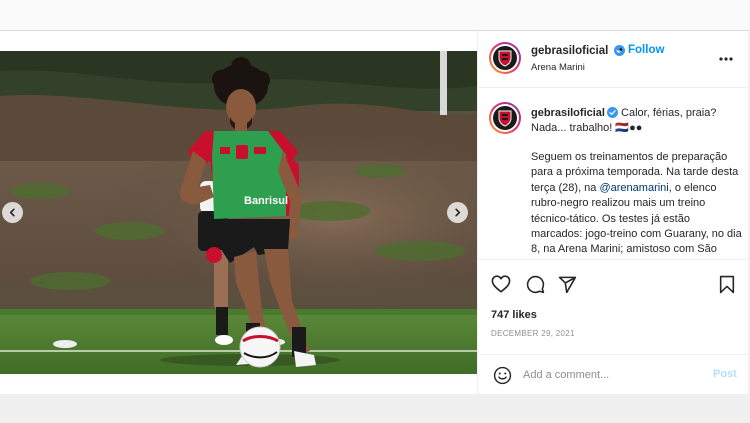 Image resolution: width=750 pixels, height=423 pixels. I want to click on caption-mention-link: @arenamarini, so click(633, 188).